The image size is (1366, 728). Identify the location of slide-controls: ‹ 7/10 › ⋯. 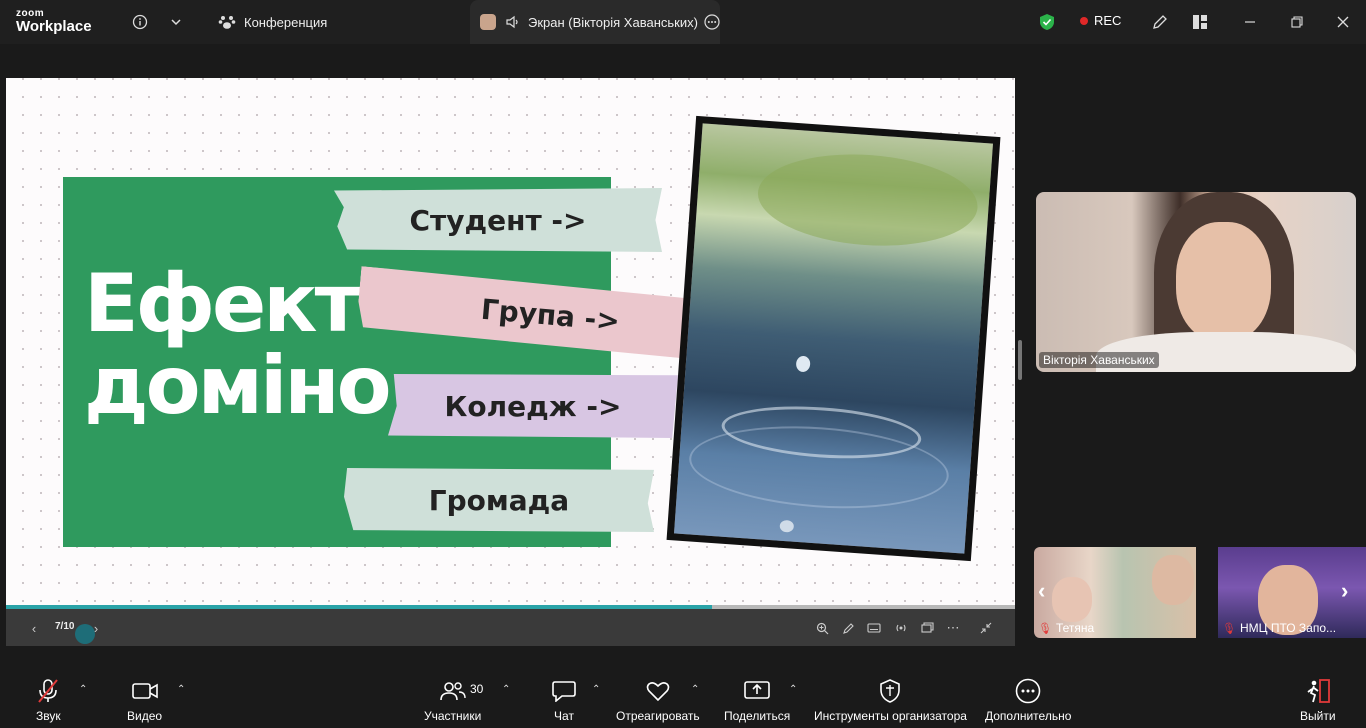
(510, 627).